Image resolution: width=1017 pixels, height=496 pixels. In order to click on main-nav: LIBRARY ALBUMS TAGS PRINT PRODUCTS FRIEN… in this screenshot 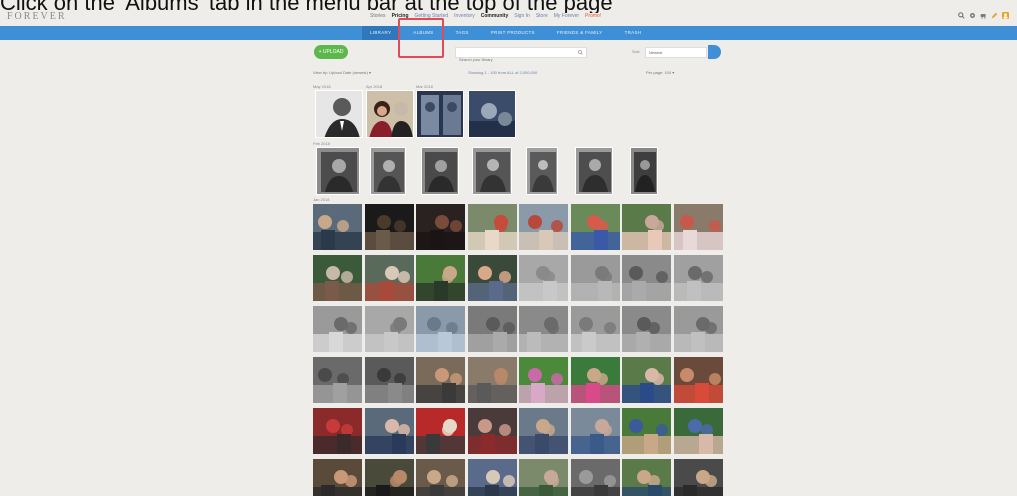, I will do `click(508, 33)`.